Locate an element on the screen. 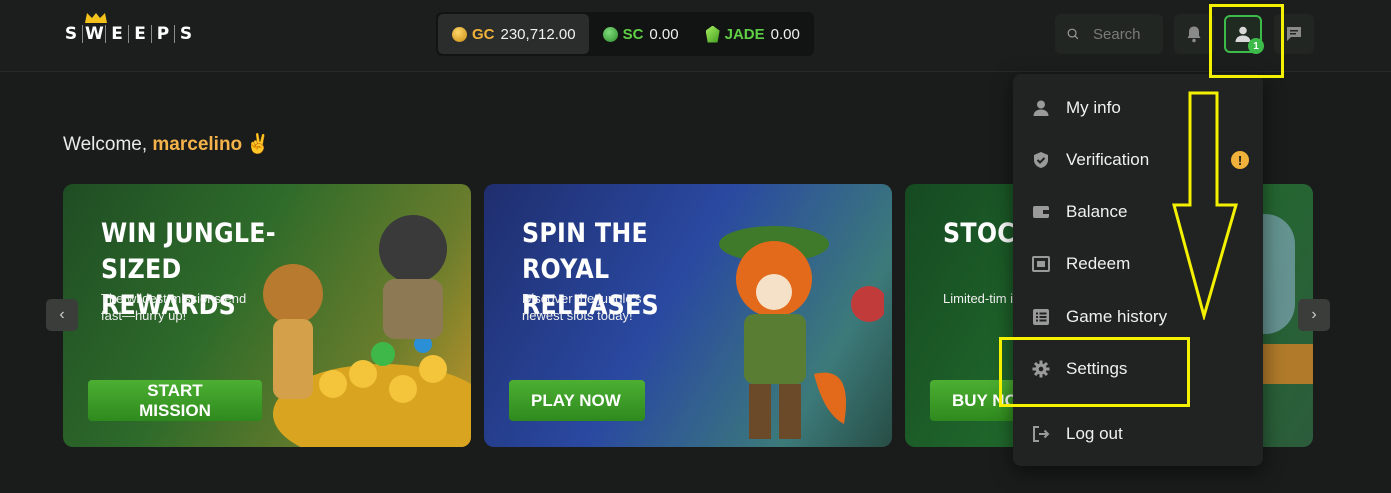  chevron-right-icon: › is located at coordinates (1314, 314).